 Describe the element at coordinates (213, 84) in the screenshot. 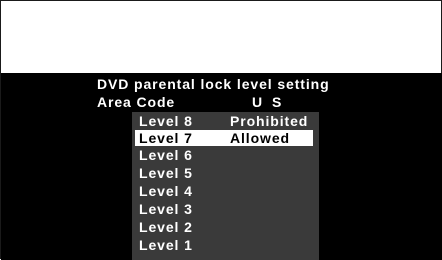

I see `screen-title: DVD parental lock level setting` at that location.